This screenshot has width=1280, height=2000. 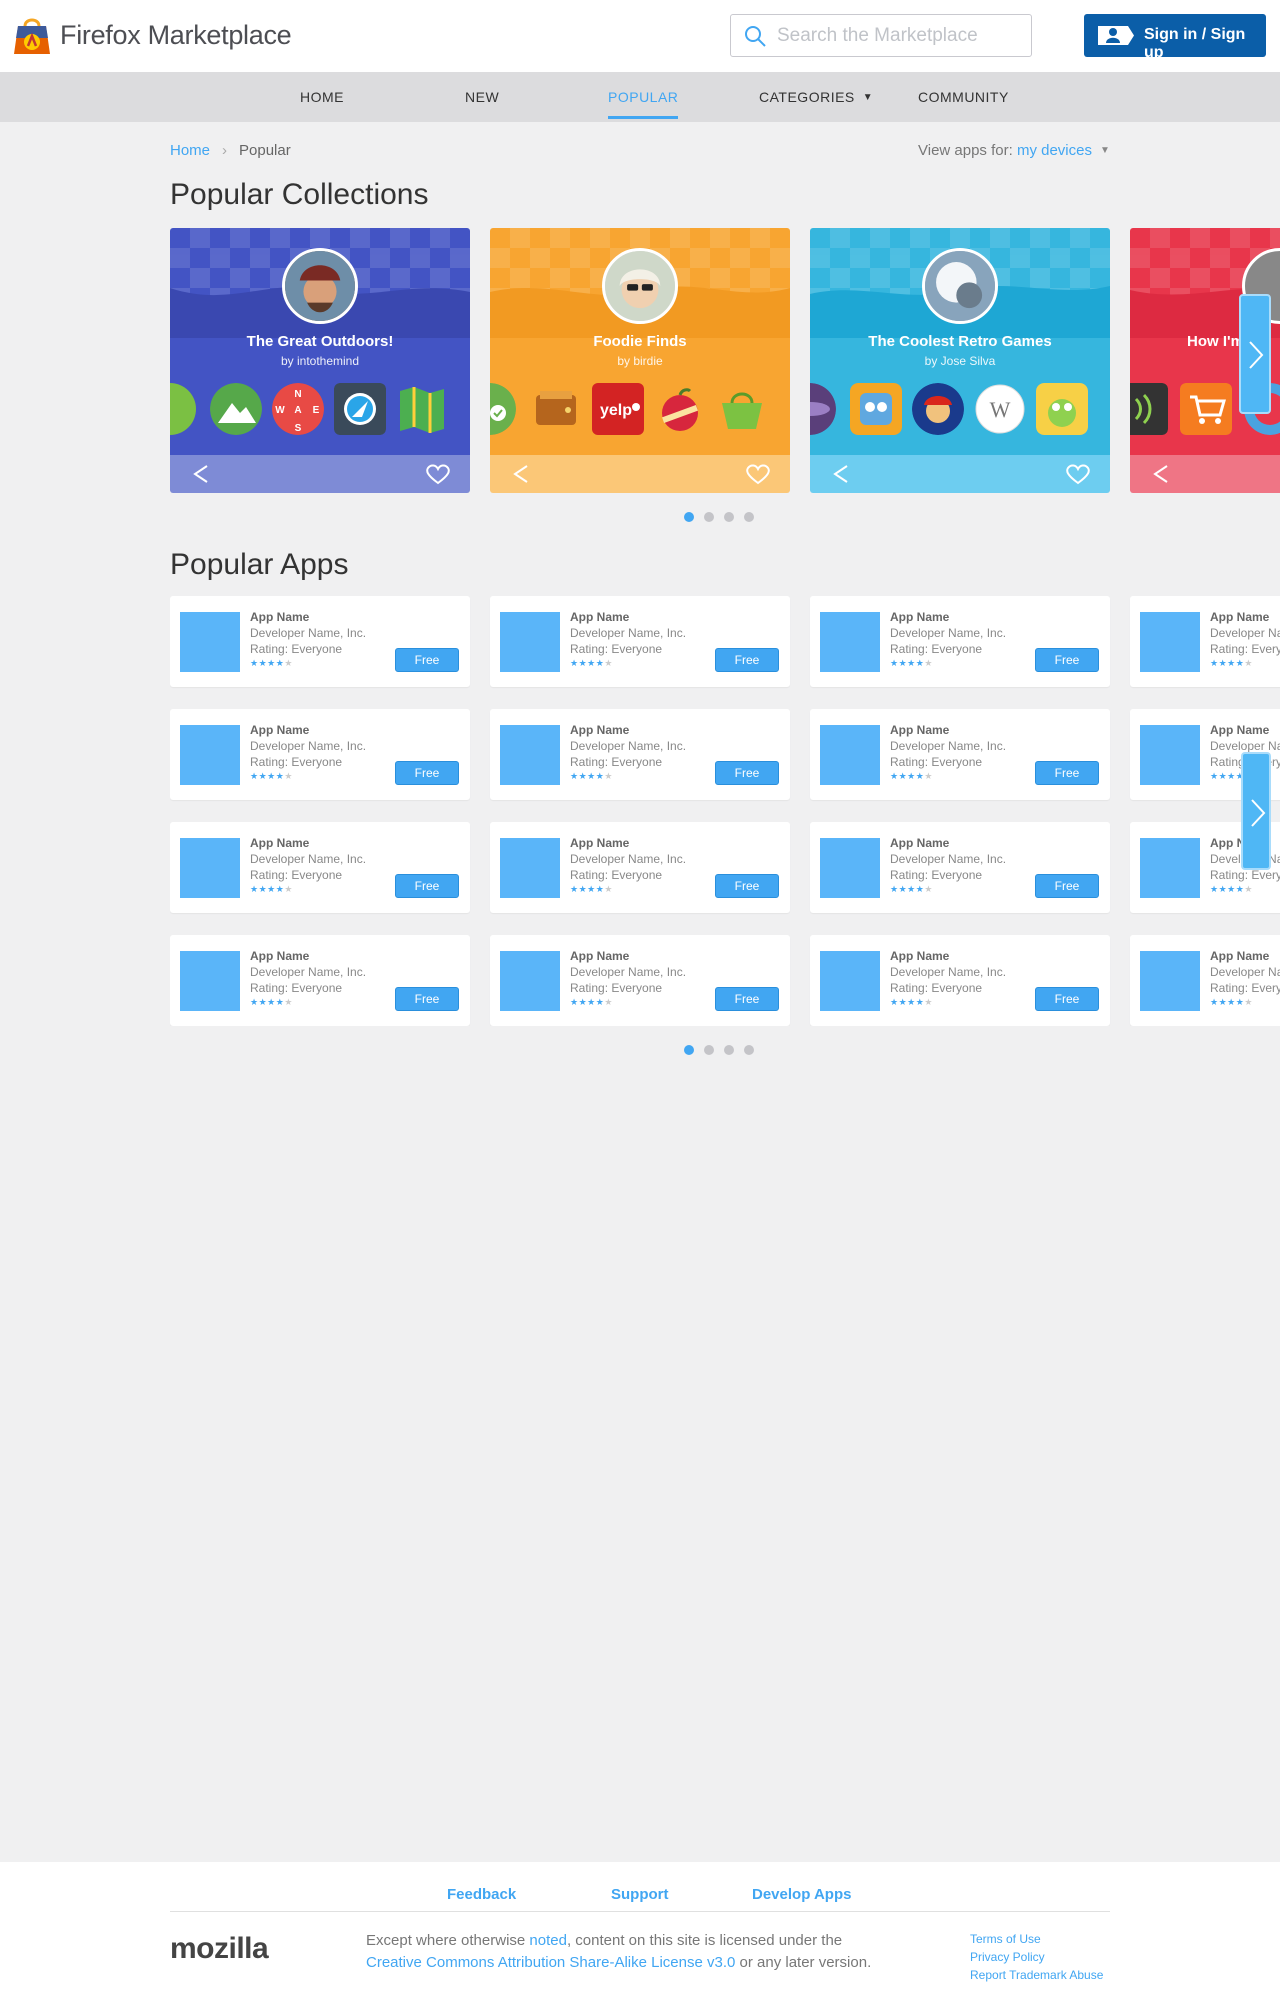 I want to click on search-box, so click(x=881, y=35).